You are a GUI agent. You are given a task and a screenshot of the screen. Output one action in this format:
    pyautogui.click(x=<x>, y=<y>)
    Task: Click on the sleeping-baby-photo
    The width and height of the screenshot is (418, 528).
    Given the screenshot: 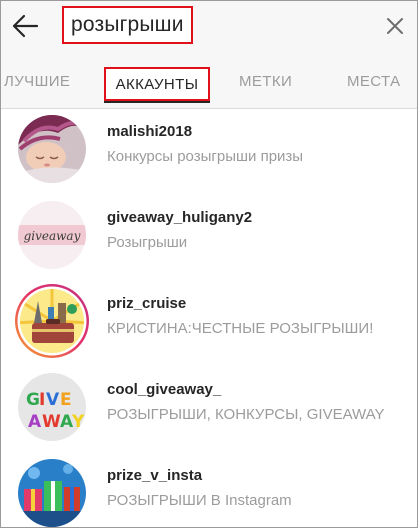 What is the action you would take?
    pyautogui.click(x=52, y=149)
    